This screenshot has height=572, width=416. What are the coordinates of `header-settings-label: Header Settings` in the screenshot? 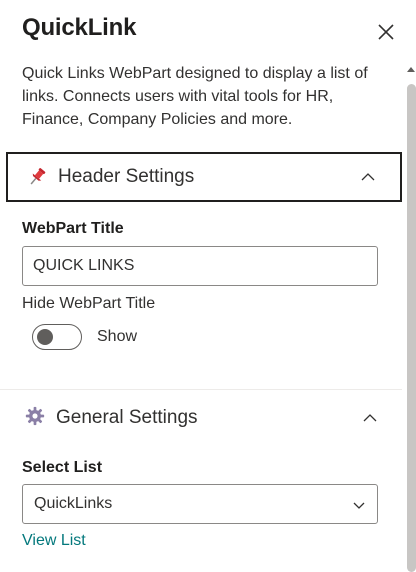 It's located at (126, 176).